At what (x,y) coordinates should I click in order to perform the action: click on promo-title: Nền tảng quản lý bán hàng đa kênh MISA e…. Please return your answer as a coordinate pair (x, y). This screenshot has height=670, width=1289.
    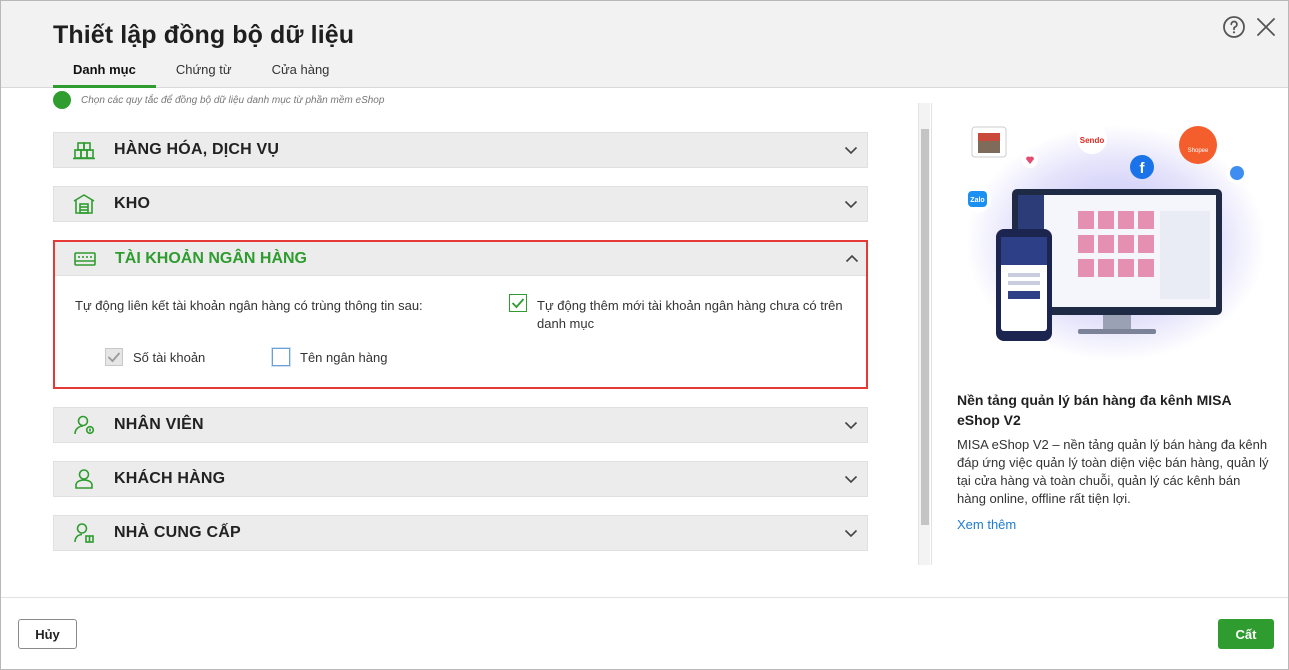
    Looking at the image, I should click on (1094, 410).